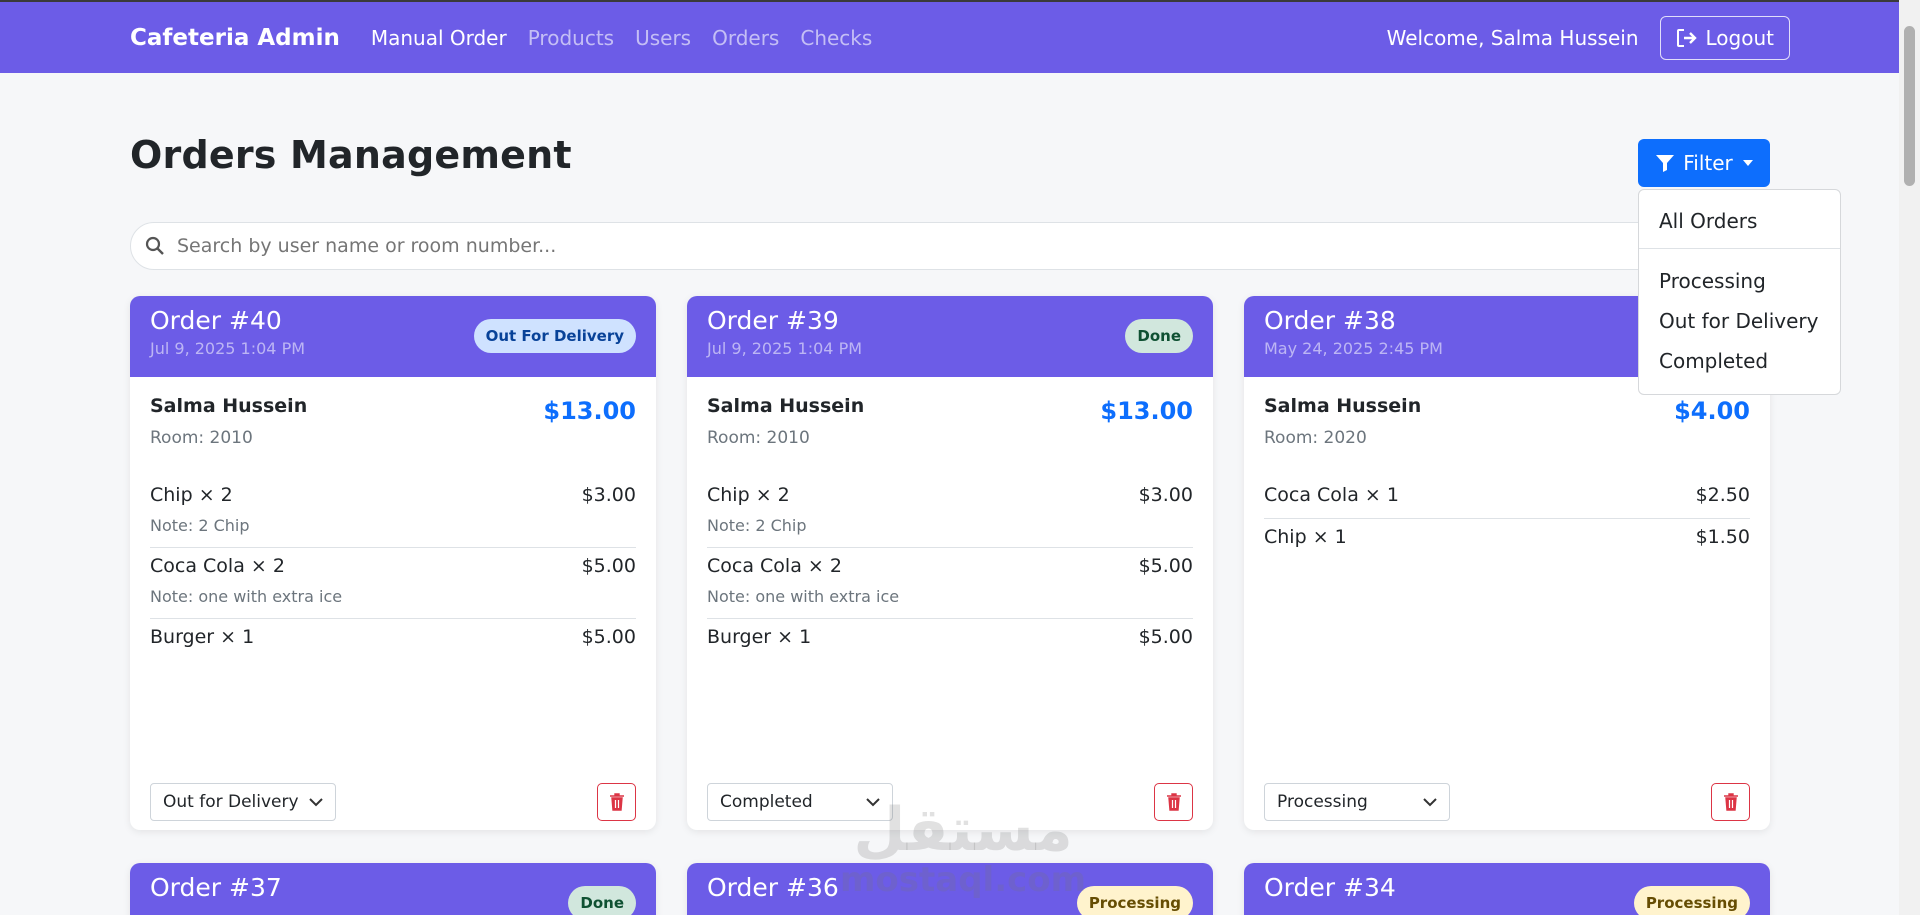 This screenshot has width=1920, height=915. What do you see at coordinates (1739, 360) in the screenshot?
I see `filter-option-completed: Completed` at bounding box center [1739, 360].